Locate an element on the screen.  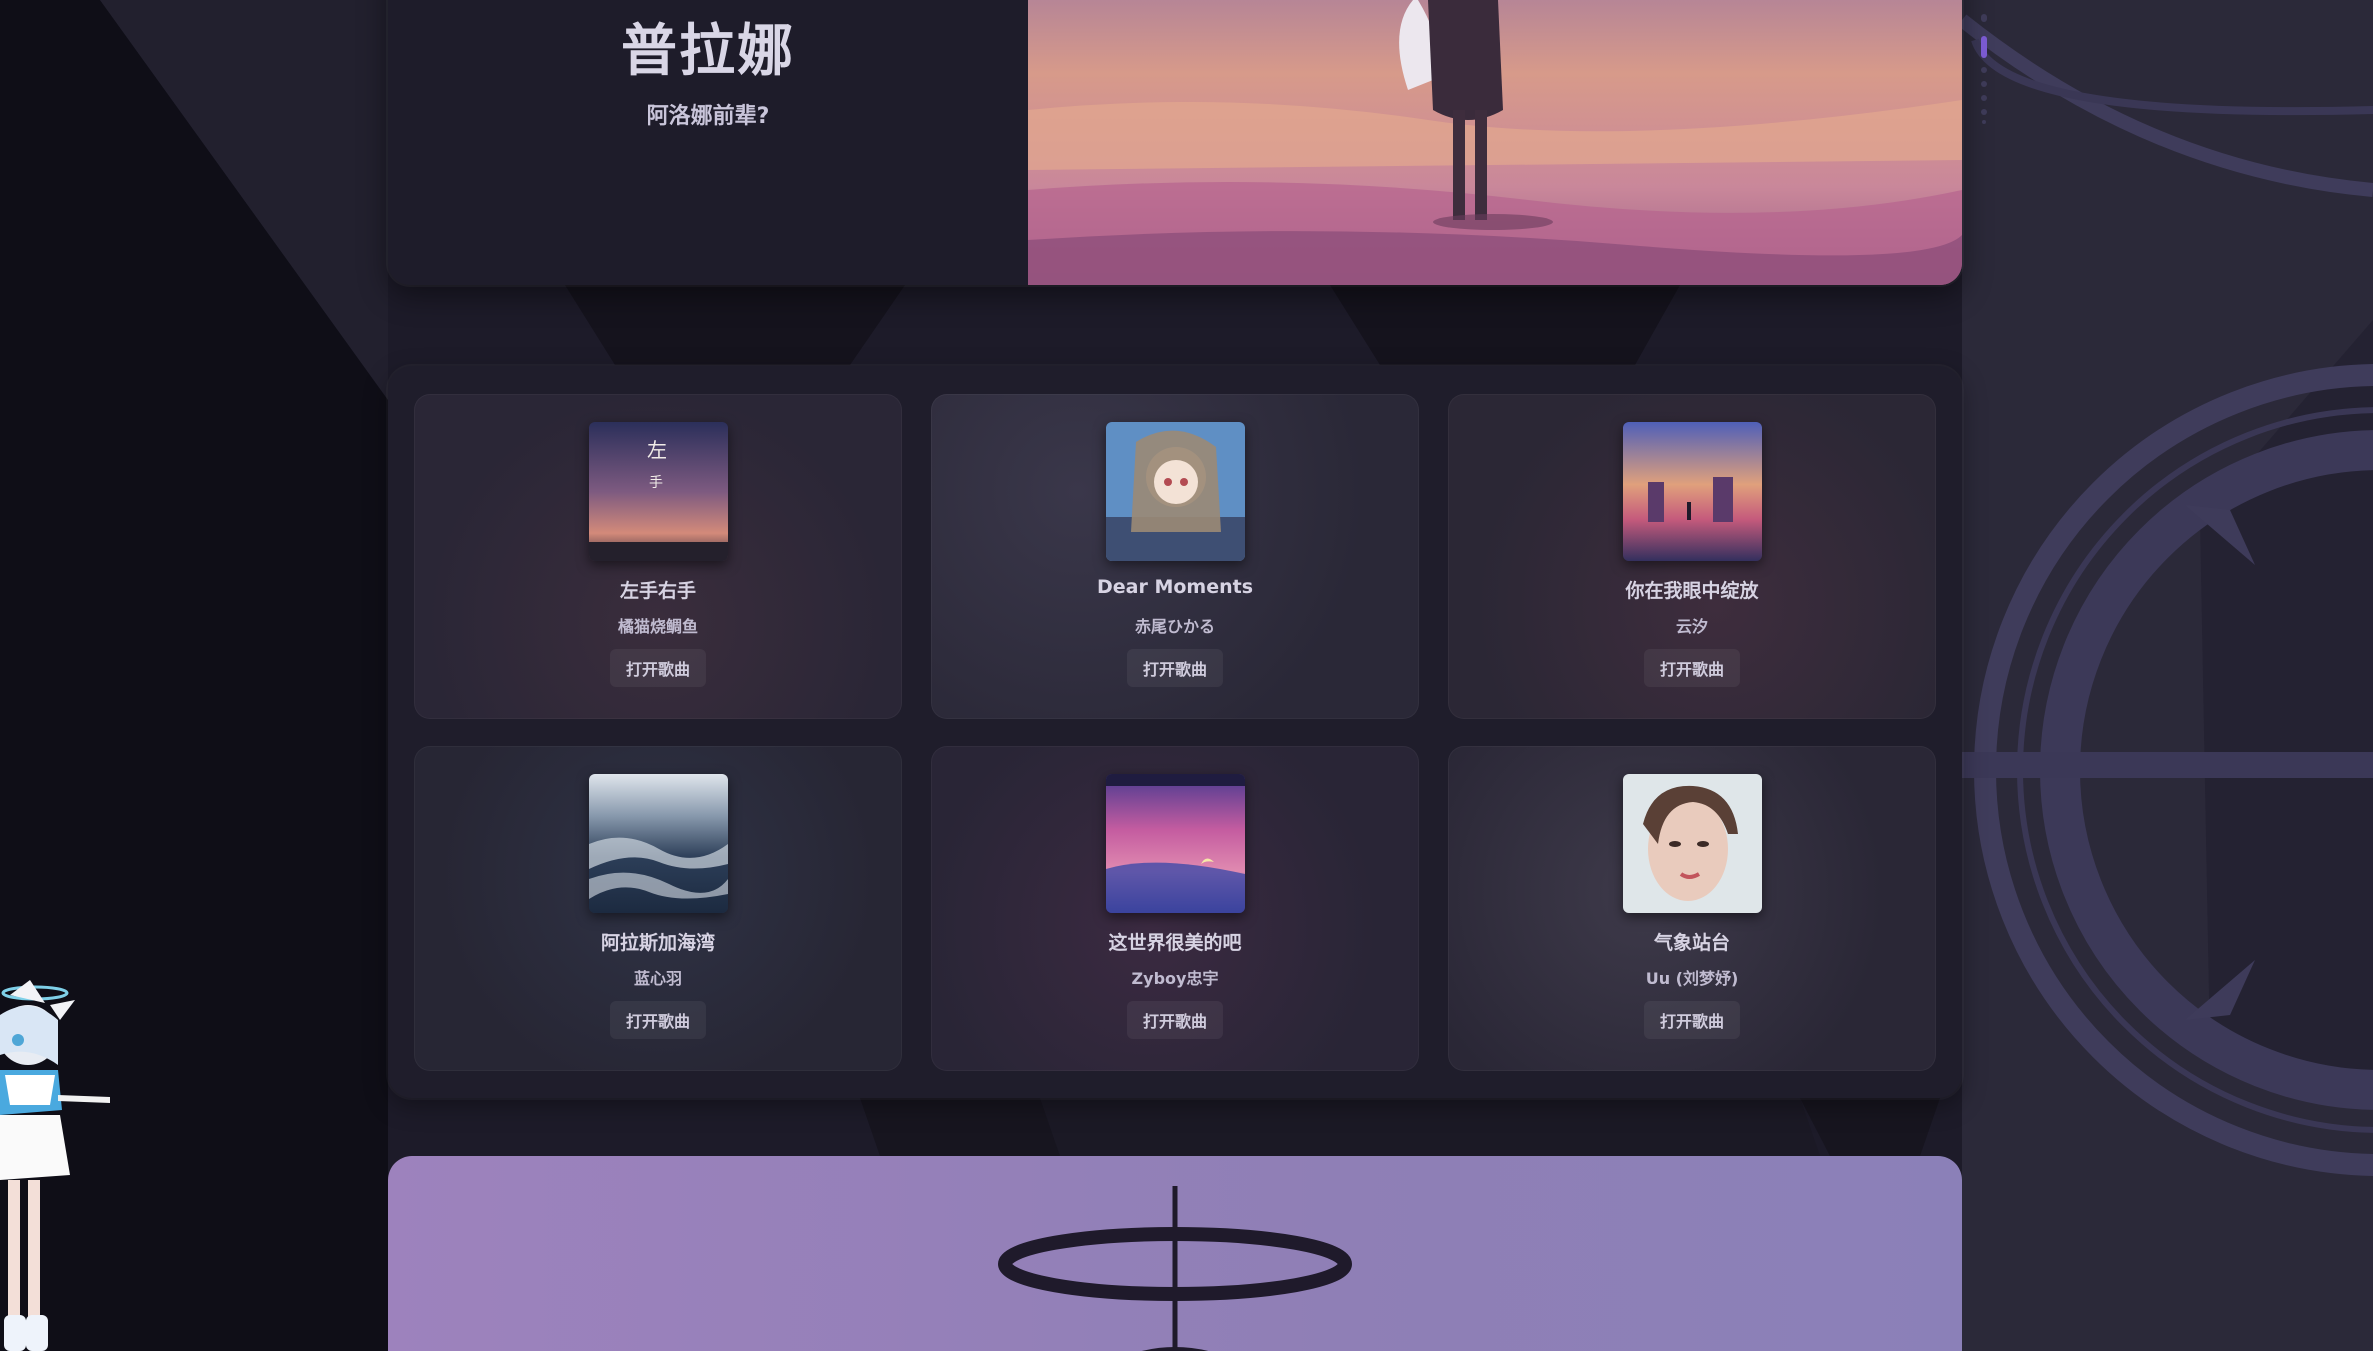
hero-illustration is located at coordinates (1495, 142).